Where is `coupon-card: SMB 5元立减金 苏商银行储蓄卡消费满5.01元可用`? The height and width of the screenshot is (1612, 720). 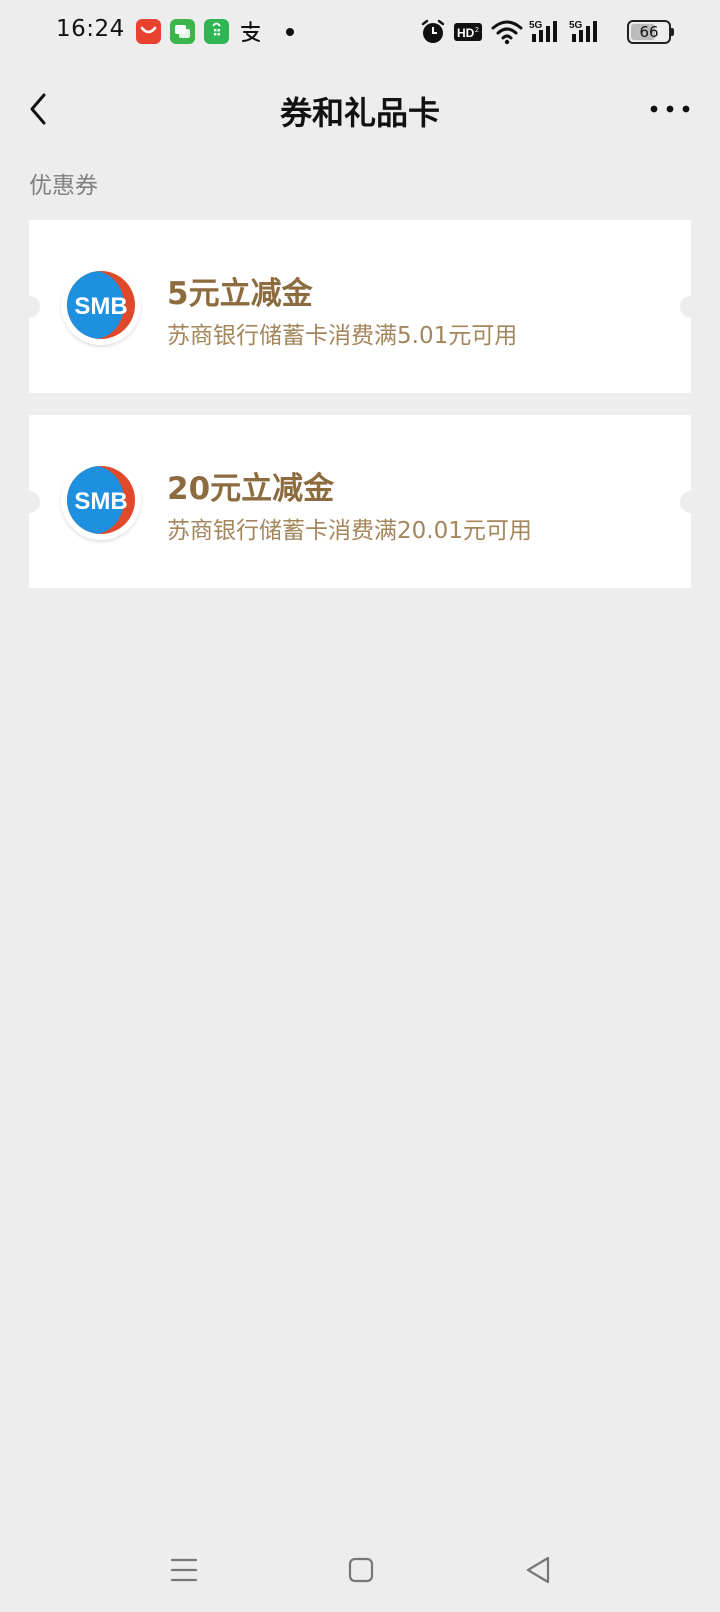 coupon-card: SMB 5元立减金 苏商银行储蓄卡消费满5.01元可用 is located at coordinates (360, 306).